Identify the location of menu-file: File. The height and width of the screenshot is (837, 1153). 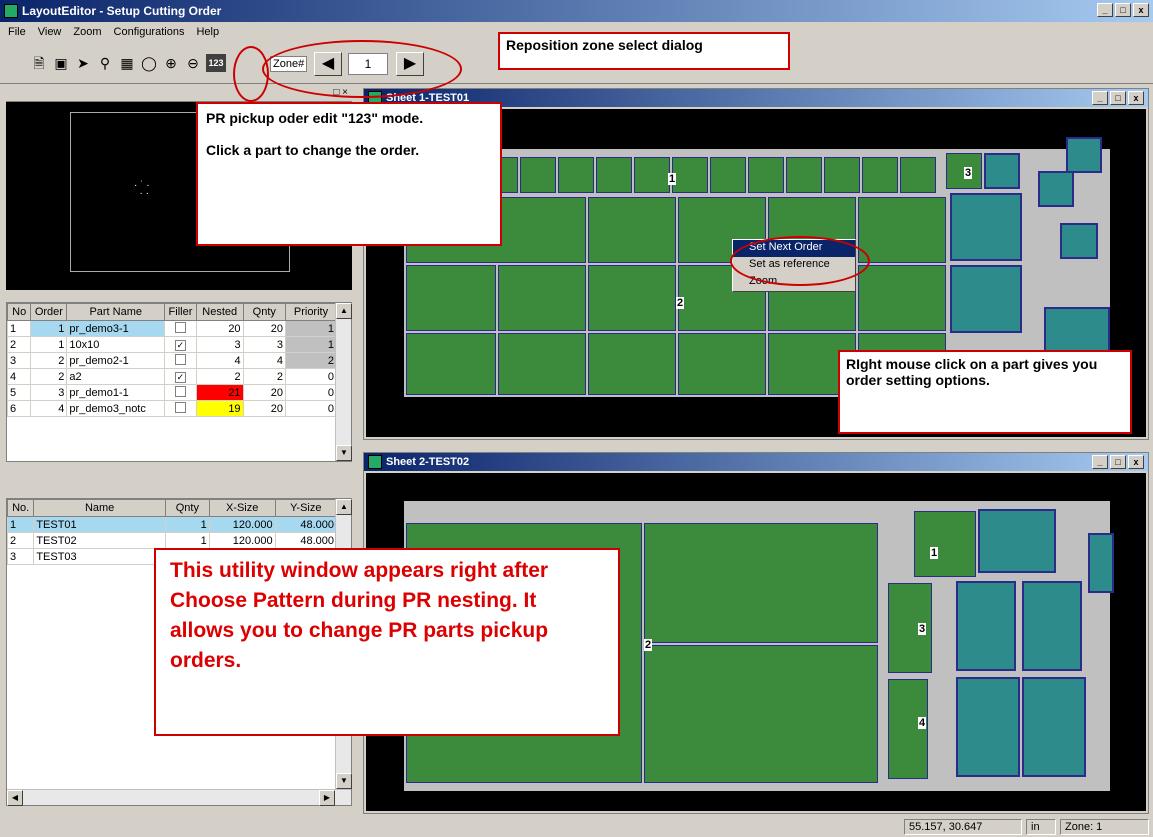
(17, 32).